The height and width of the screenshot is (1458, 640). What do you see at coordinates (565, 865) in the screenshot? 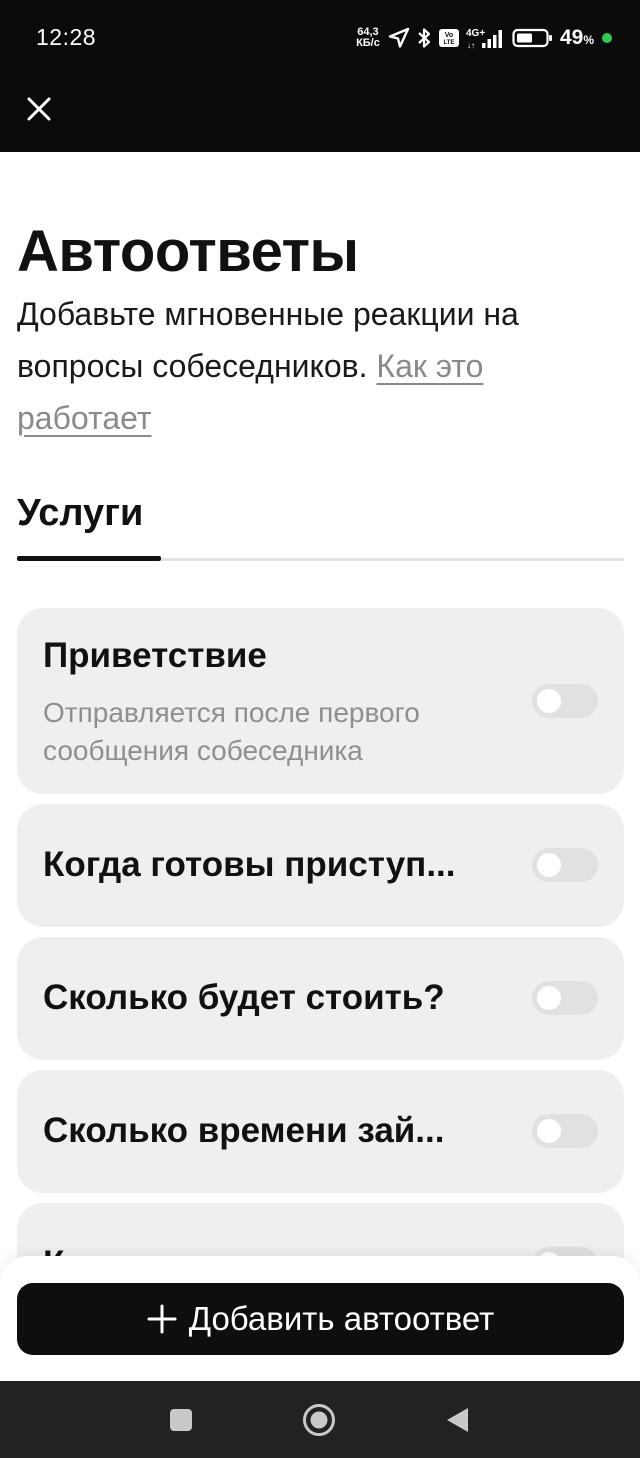
I see `ready-to-start-toggle` at bounding box center [565, 865].